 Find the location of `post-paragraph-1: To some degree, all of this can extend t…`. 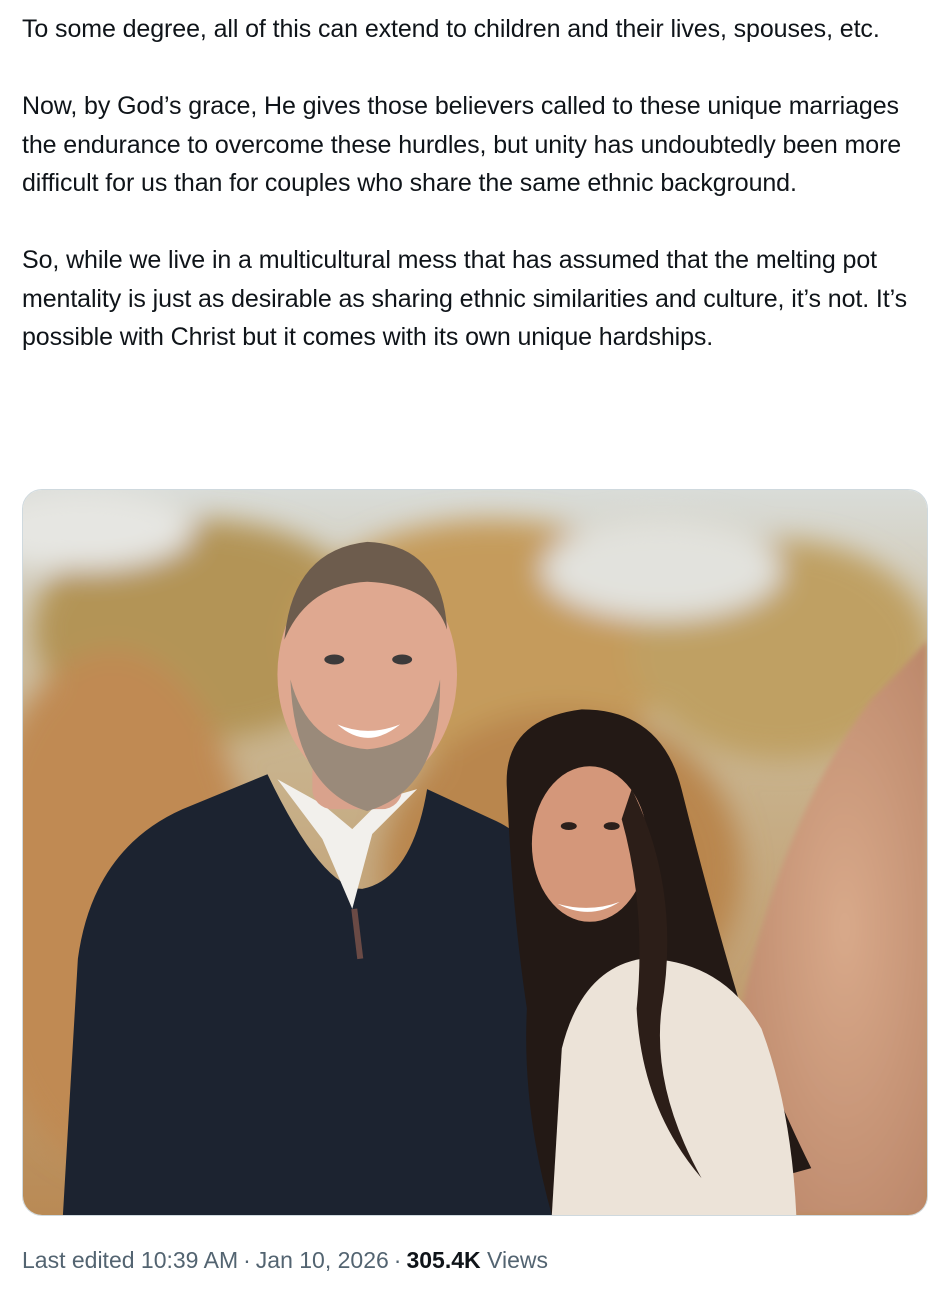

post-paragraph-1: To some degree, all of this can extend t… is located at coordinates (451, 29).